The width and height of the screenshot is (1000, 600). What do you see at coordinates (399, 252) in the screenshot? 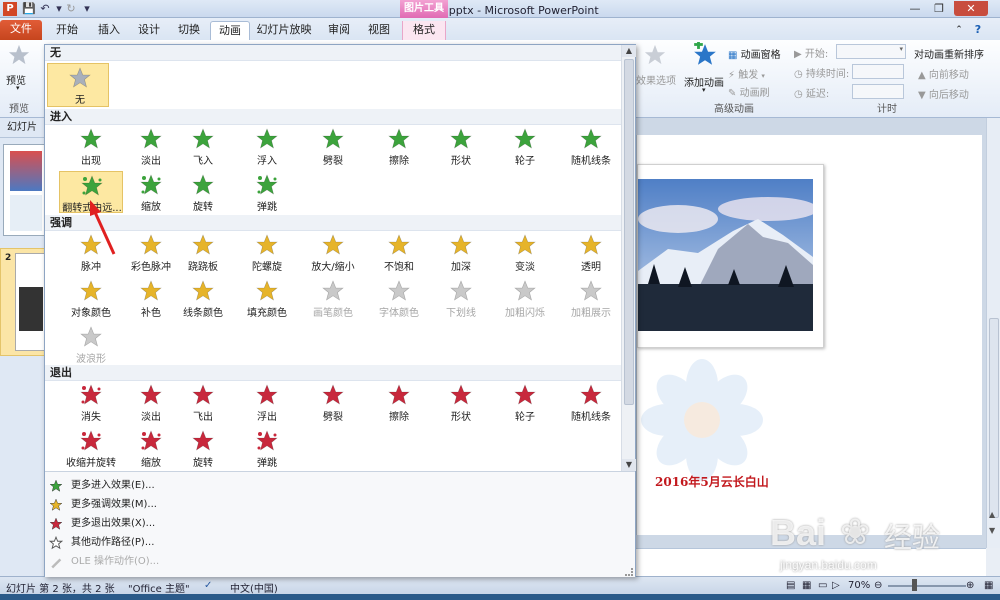
I see `emphasis-effect-6: 不饱和` at bounding box center [399, 252].